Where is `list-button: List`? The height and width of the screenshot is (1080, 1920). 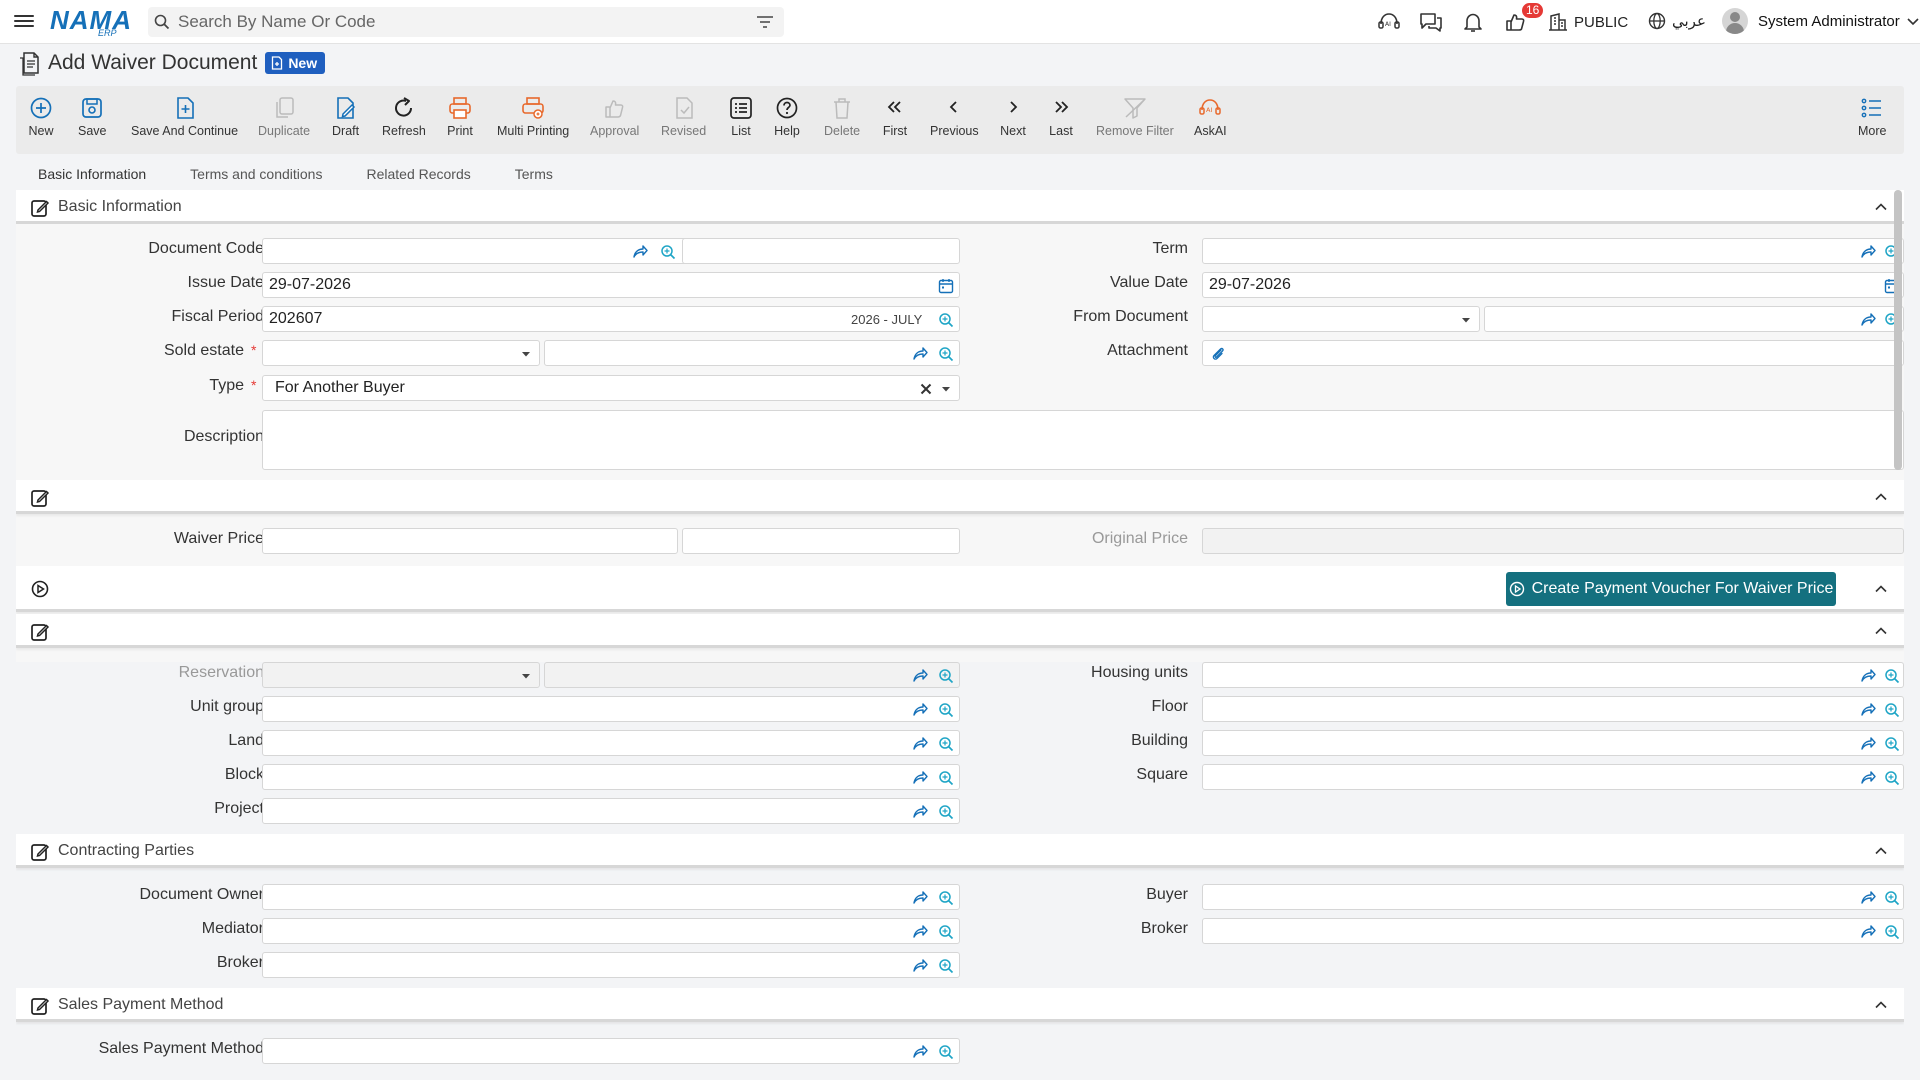 list-button: List is located at coordinates (741, 120).